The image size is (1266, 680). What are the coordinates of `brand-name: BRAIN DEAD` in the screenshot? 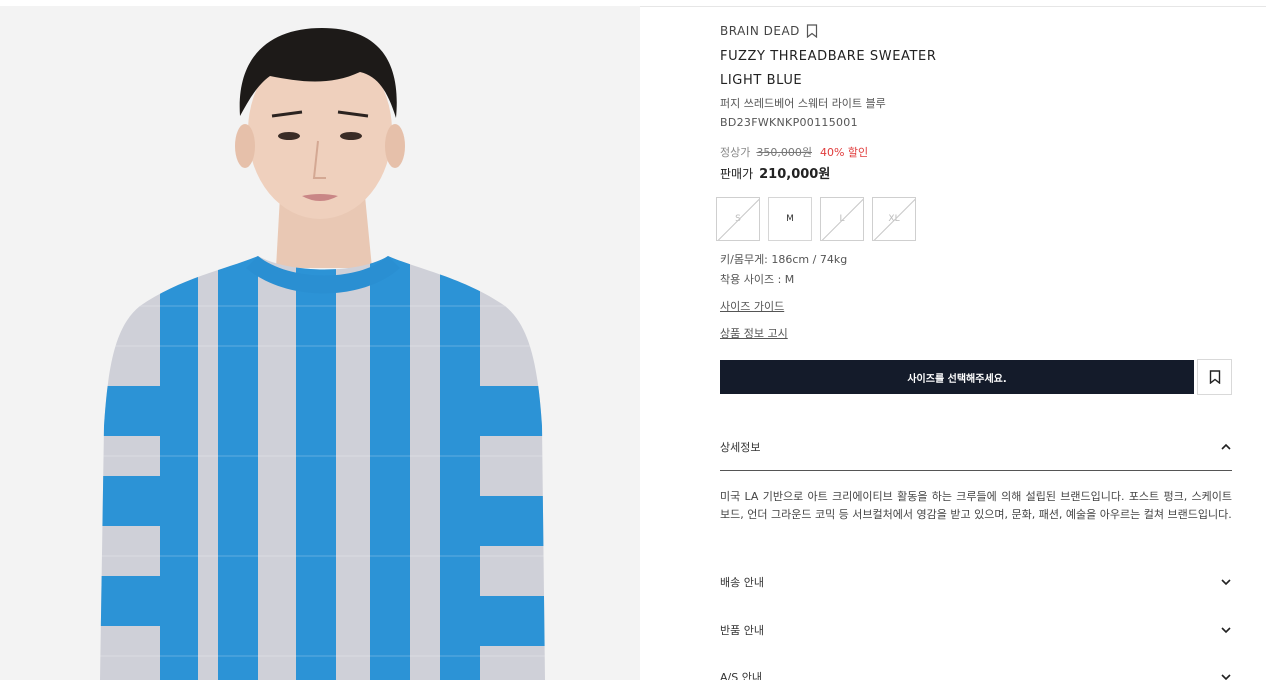 It's located at (760, 31).